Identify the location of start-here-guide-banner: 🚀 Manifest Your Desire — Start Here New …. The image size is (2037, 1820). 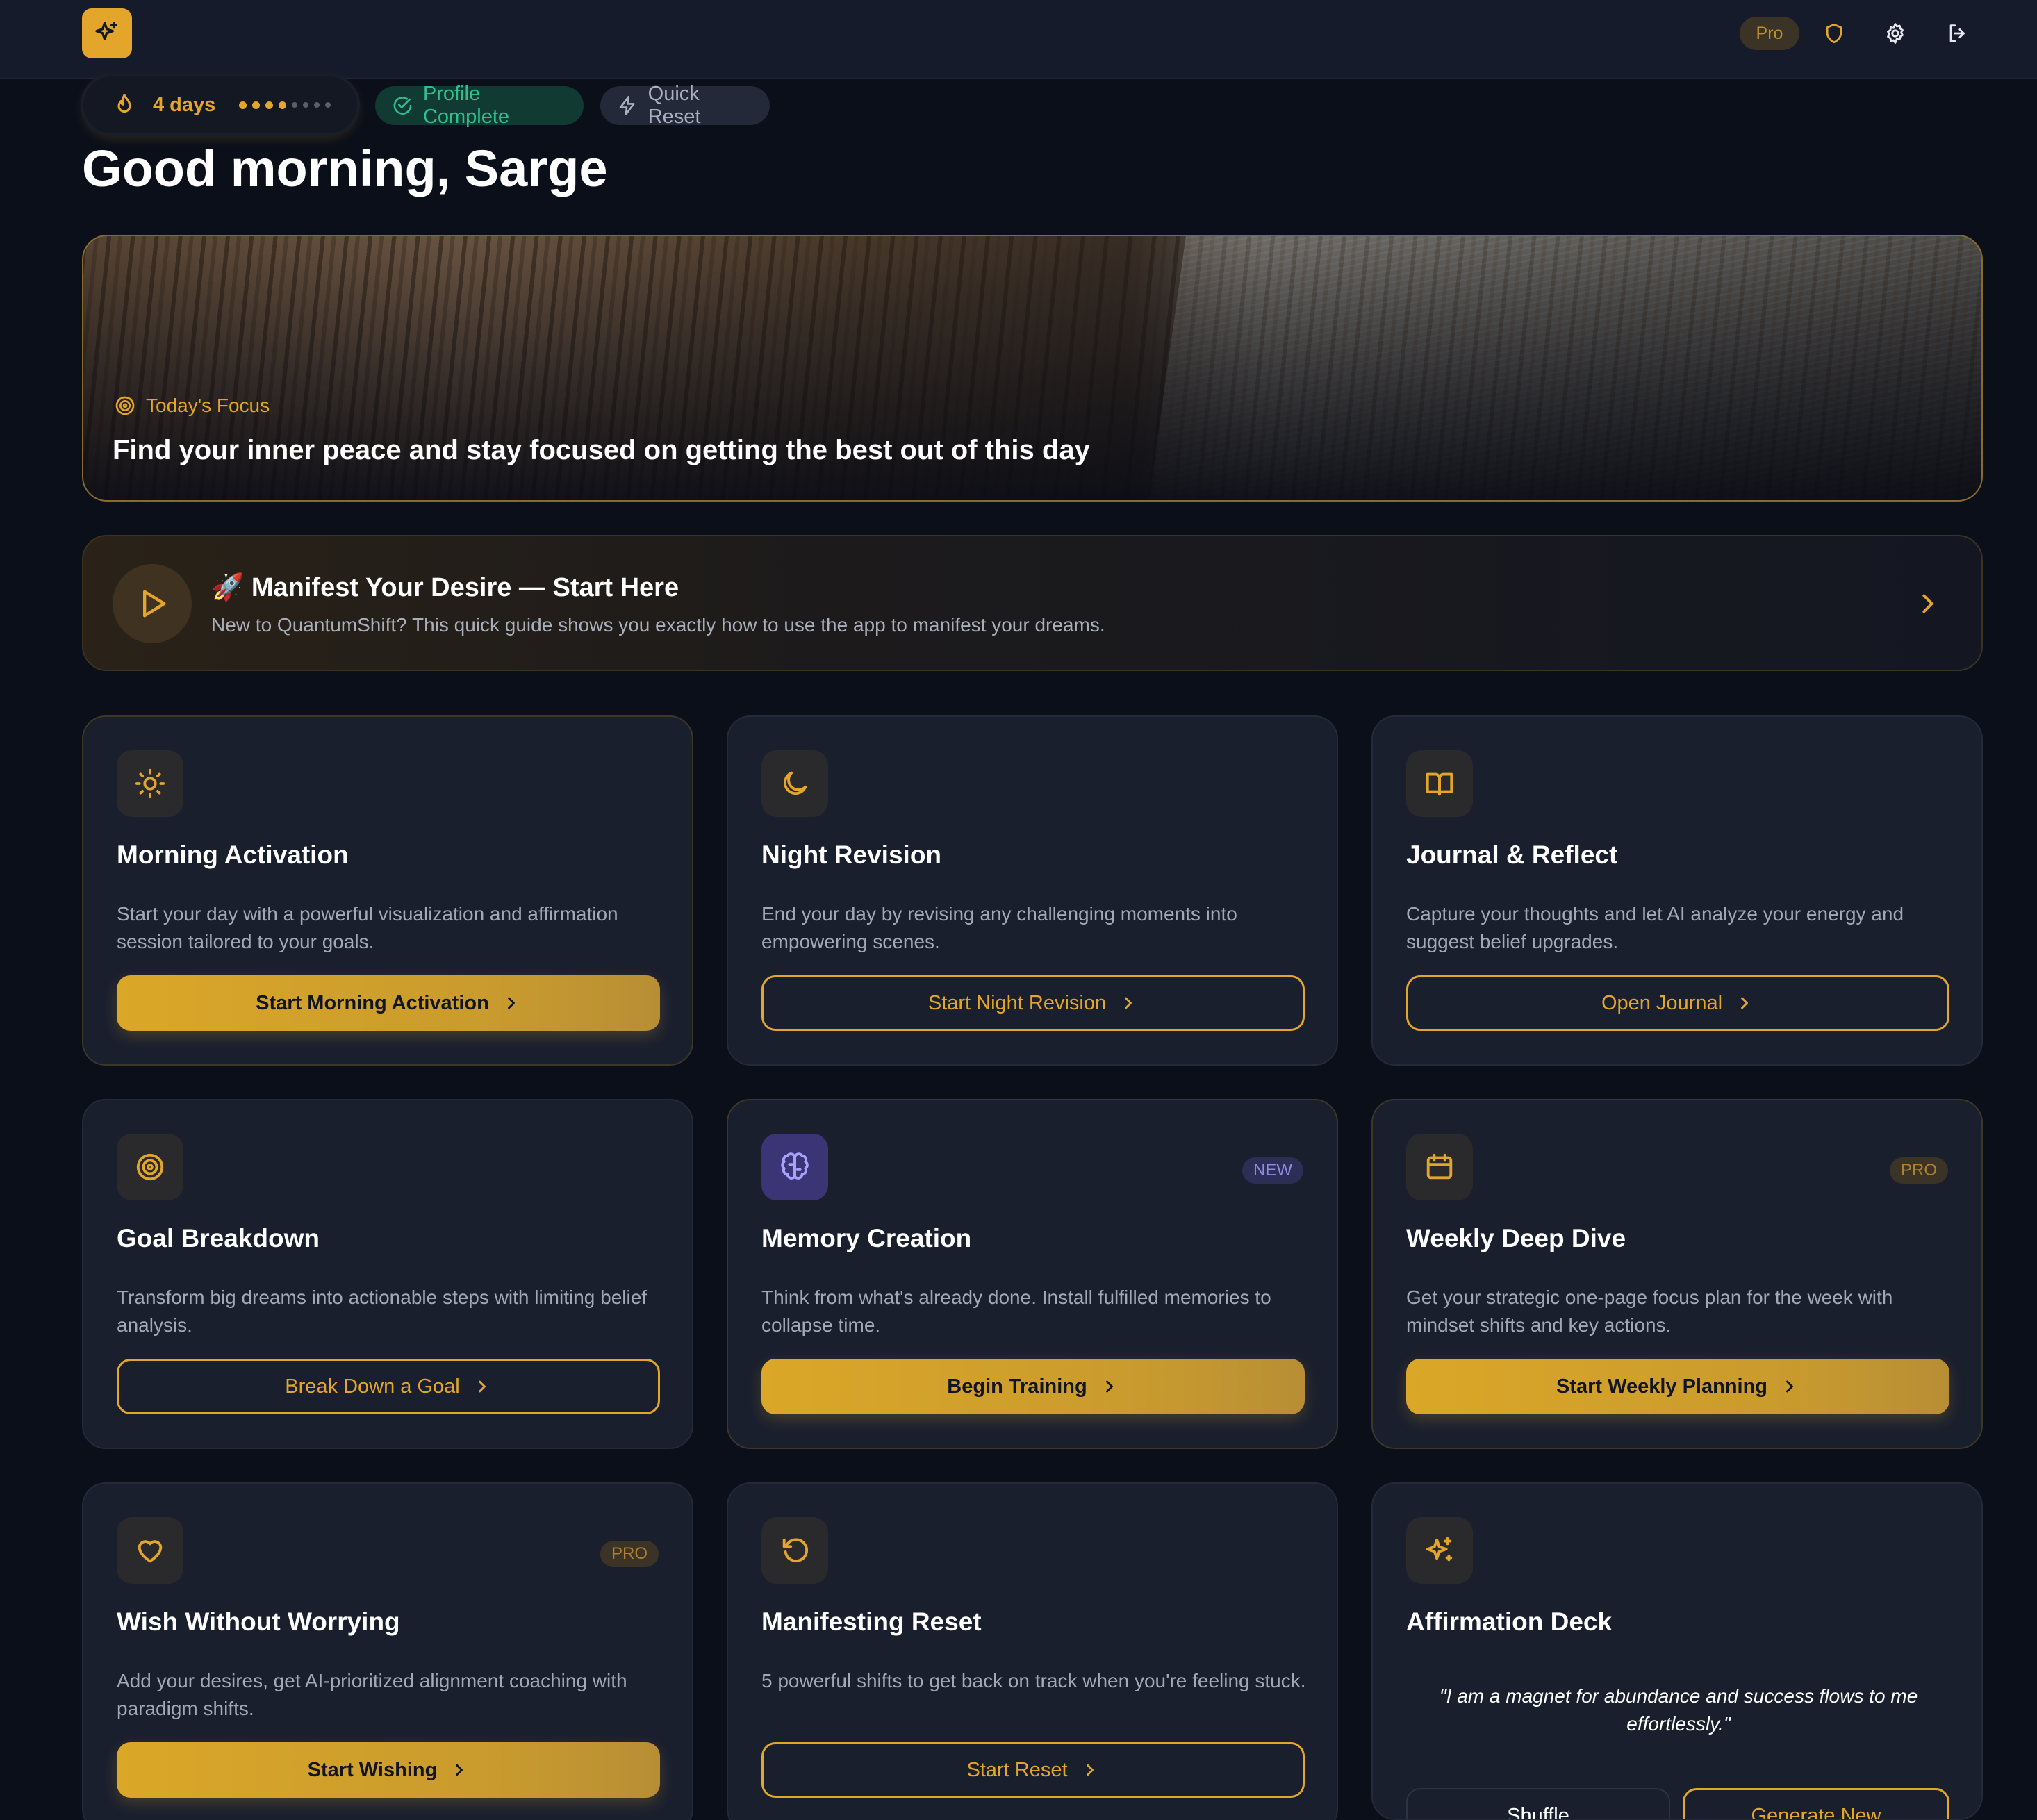
(1032, 603).